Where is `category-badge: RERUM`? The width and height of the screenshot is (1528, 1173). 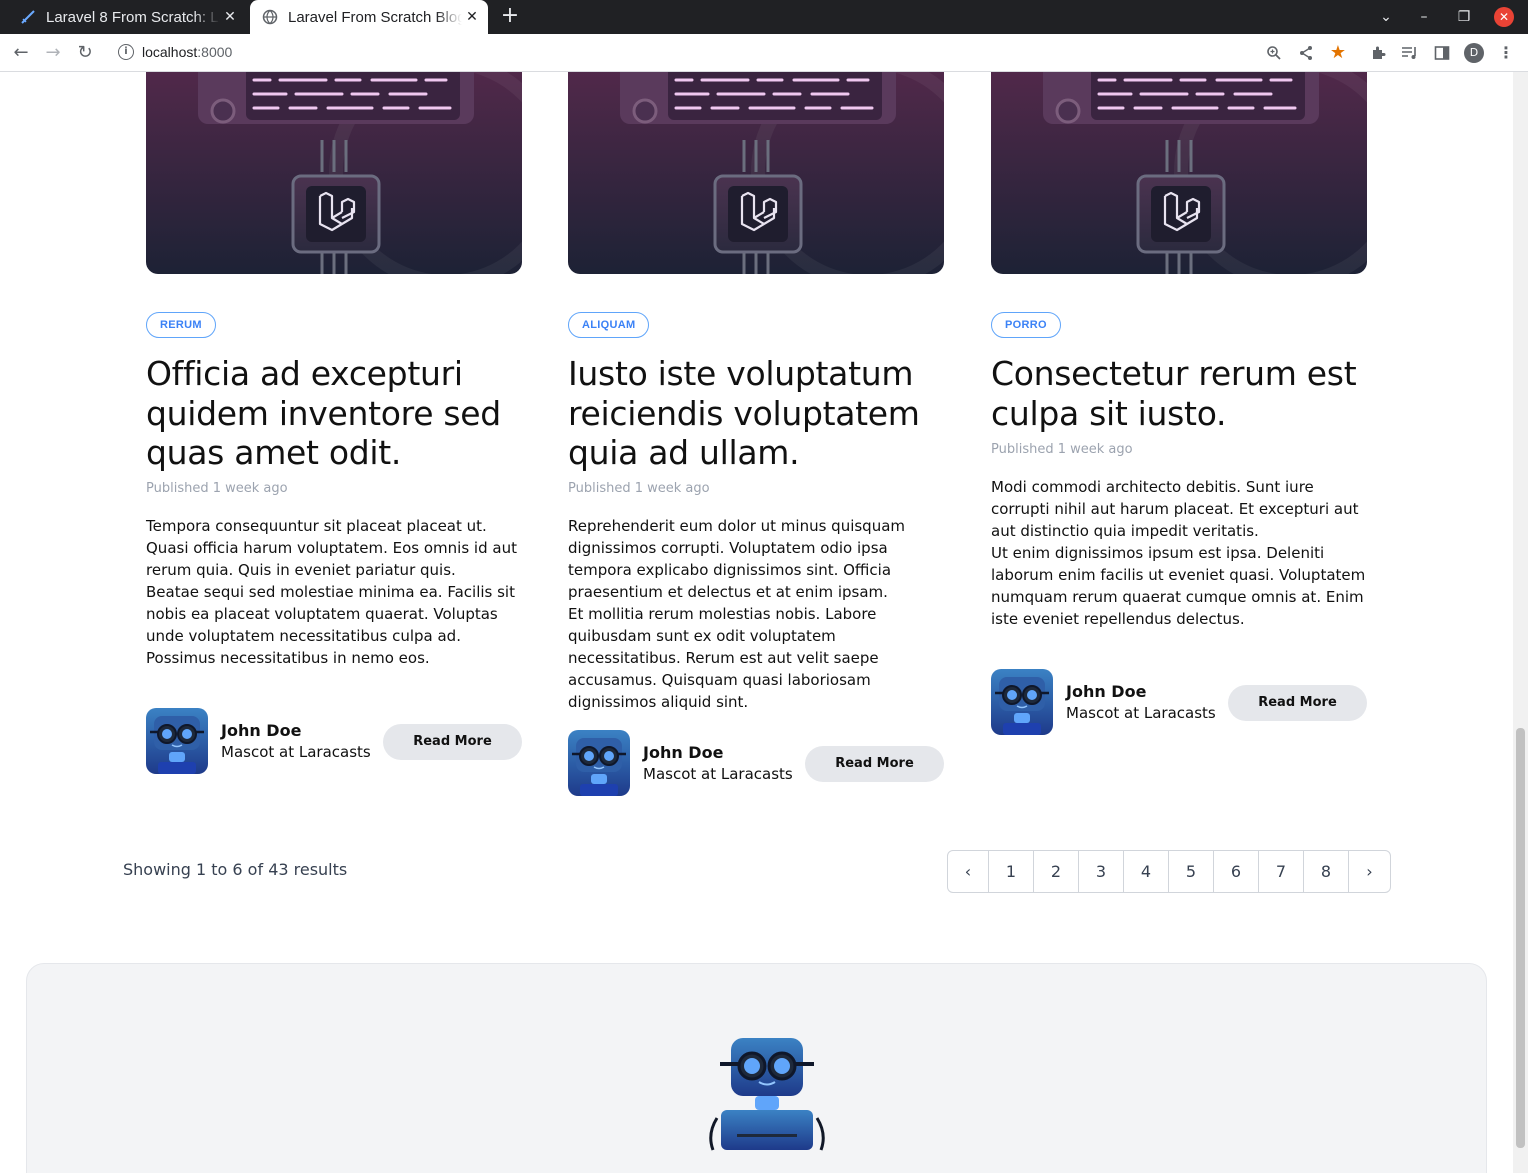 category-badge: RERUM is located at coordinates (181, 325).